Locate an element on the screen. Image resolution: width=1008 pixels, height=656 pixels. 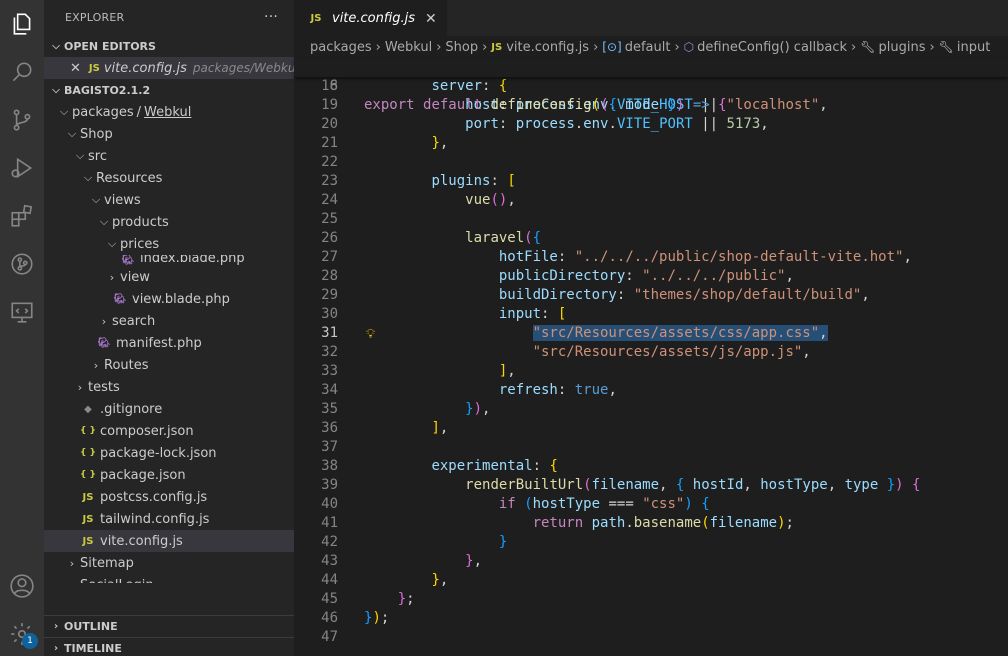
tree-item: ⌵ views is located at coordinates (169, 200).